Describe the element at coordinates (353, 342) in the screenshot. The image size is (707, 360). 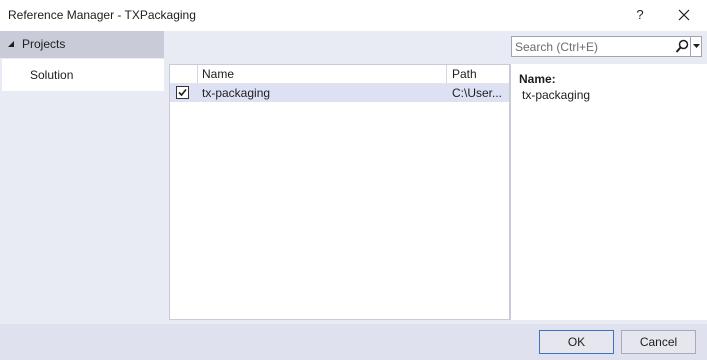
I see `button-bar: OK Cancel` at that location.